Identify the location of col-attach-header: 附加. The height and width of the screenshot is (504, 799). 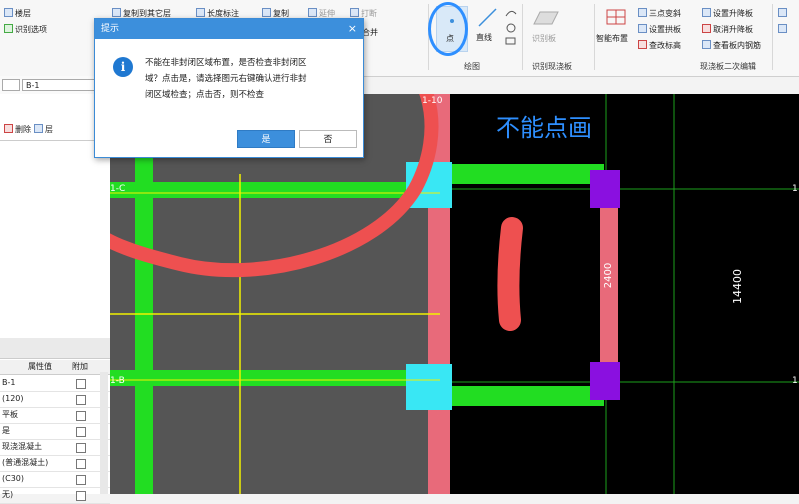
(80, 366).